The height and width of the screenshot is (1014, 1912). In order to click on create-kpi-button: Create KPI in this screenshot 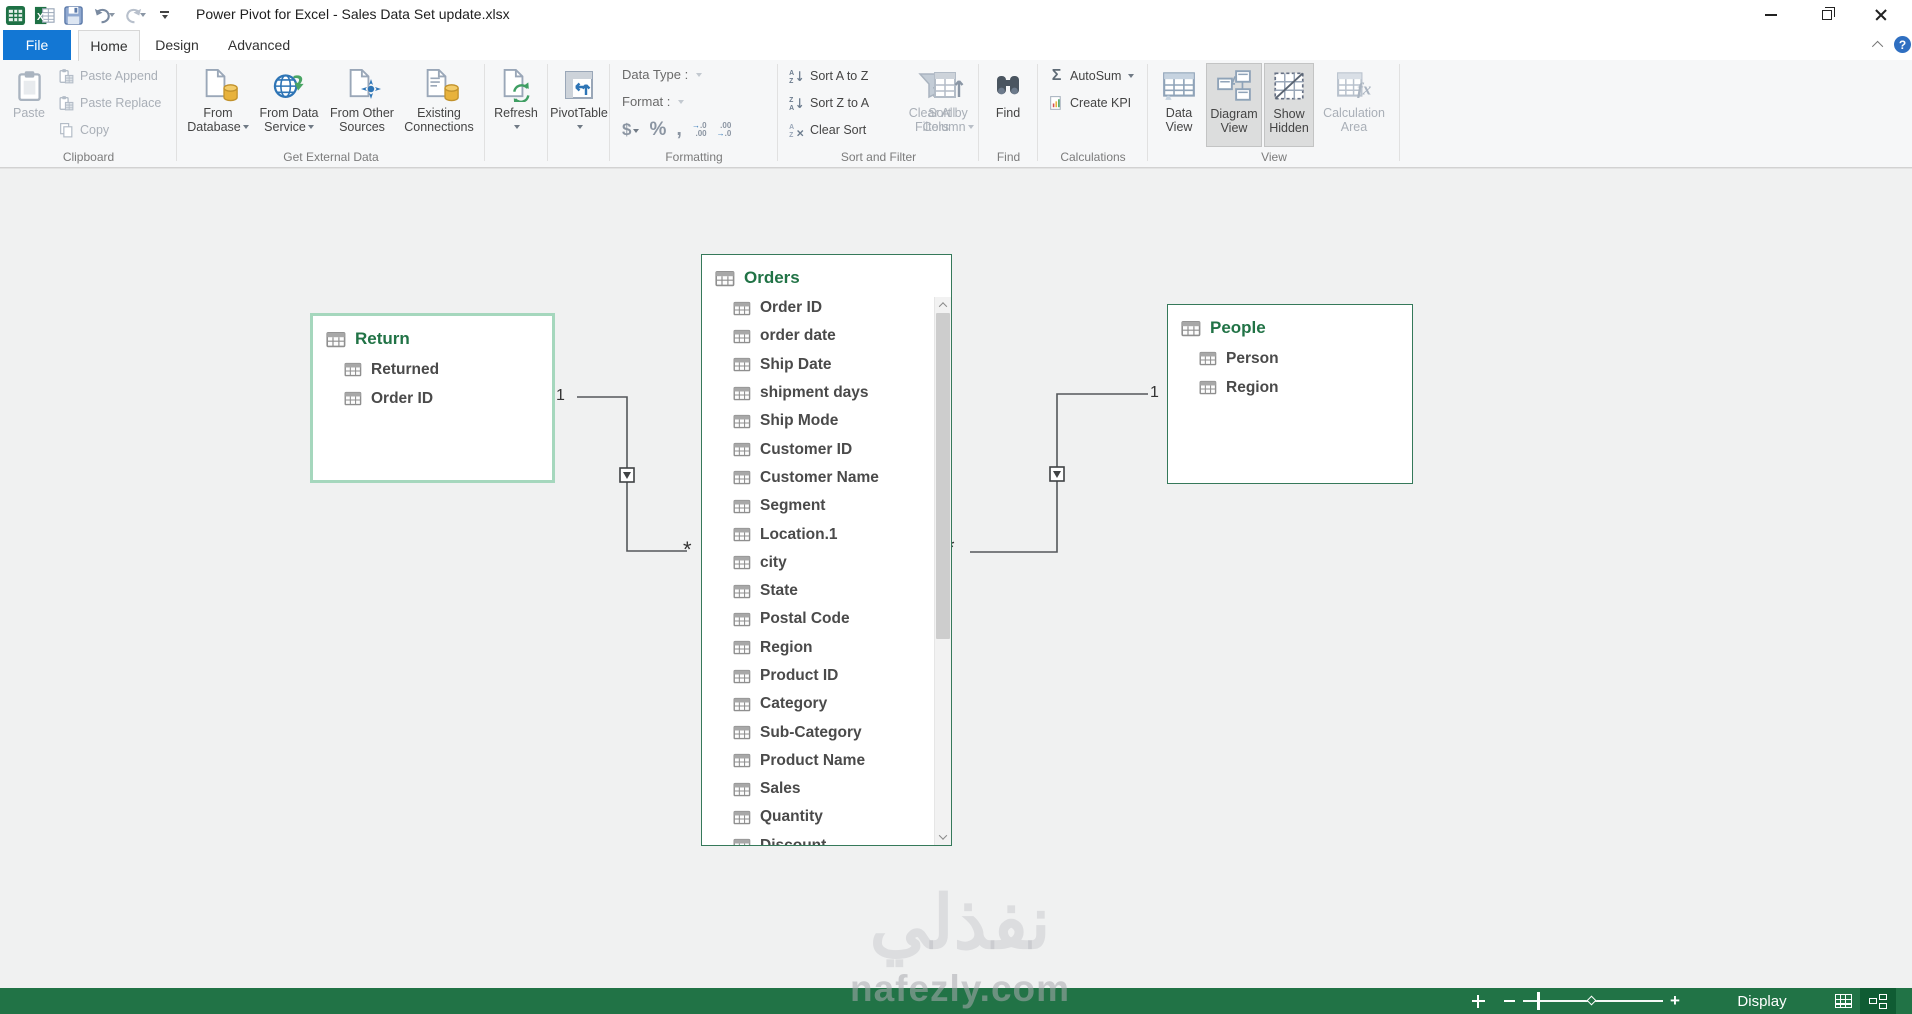, I will do `click(1089, 103)`.